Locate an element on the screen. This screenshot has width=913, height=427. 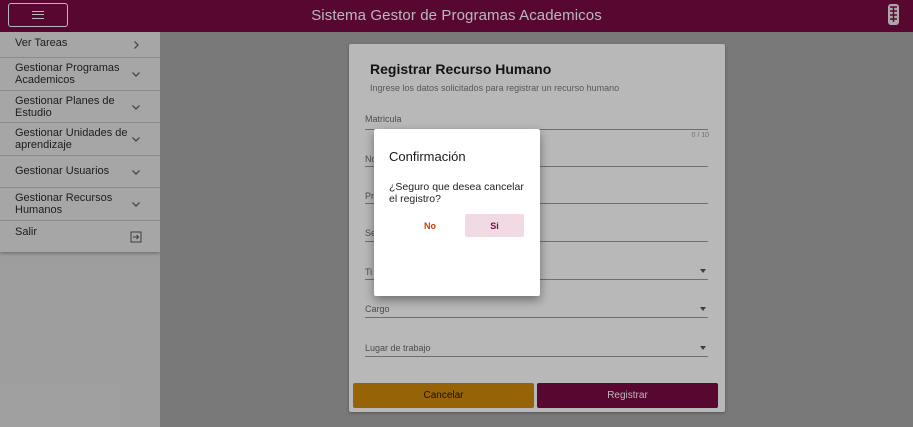
yes-button: Si is located at coordinates (494, 225).